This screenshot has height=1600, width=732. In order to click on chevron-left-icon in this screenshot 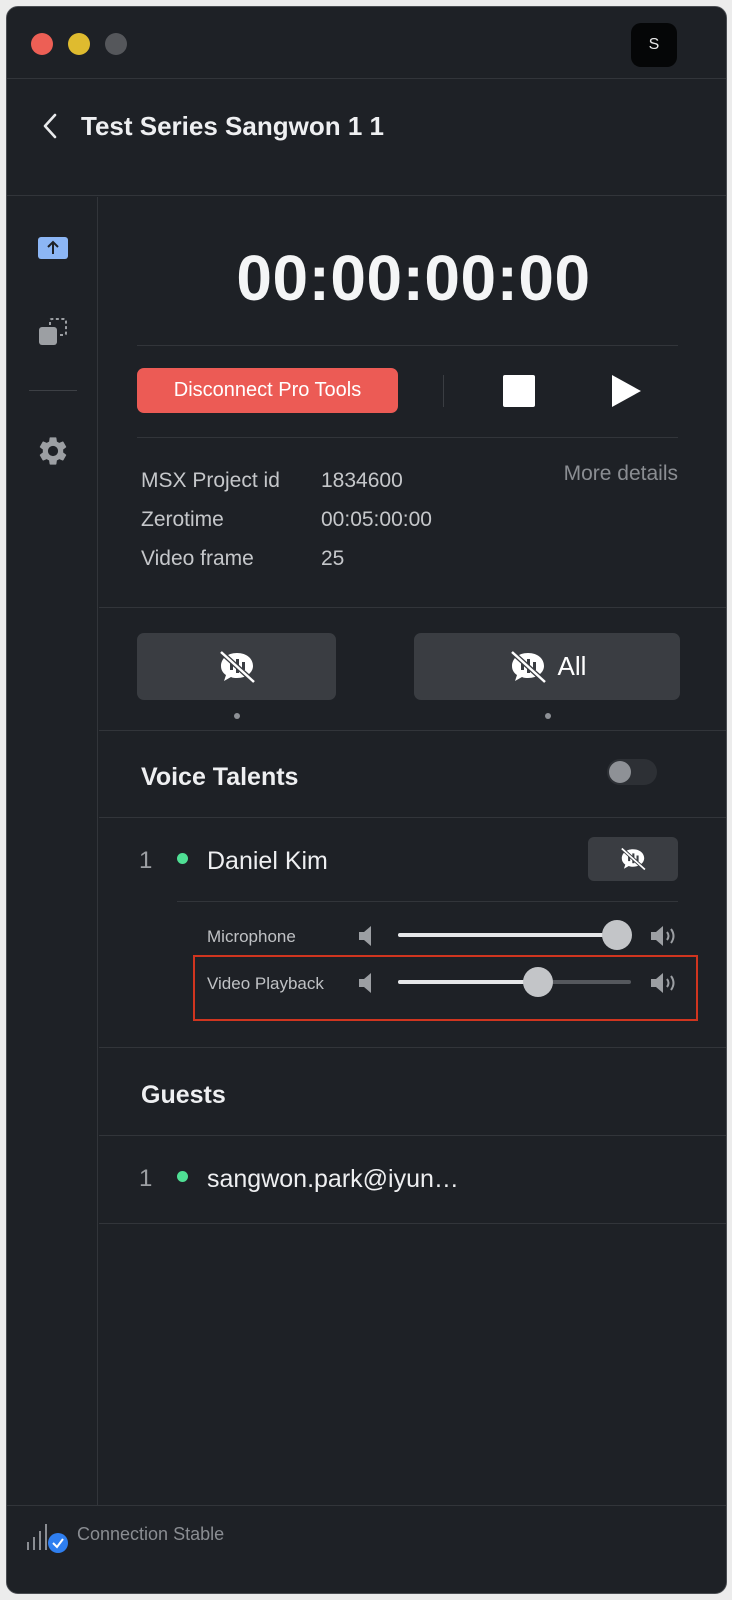, I will do `click(50, 126)`.